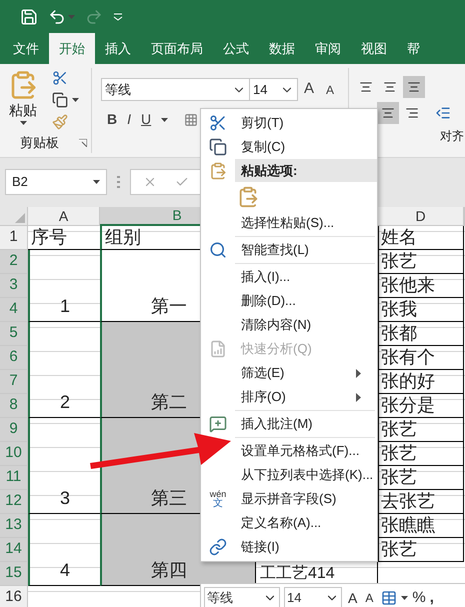 The height and width of the screenshot is (607, 465). I want to click on row-header: 14, so click(14, 550).